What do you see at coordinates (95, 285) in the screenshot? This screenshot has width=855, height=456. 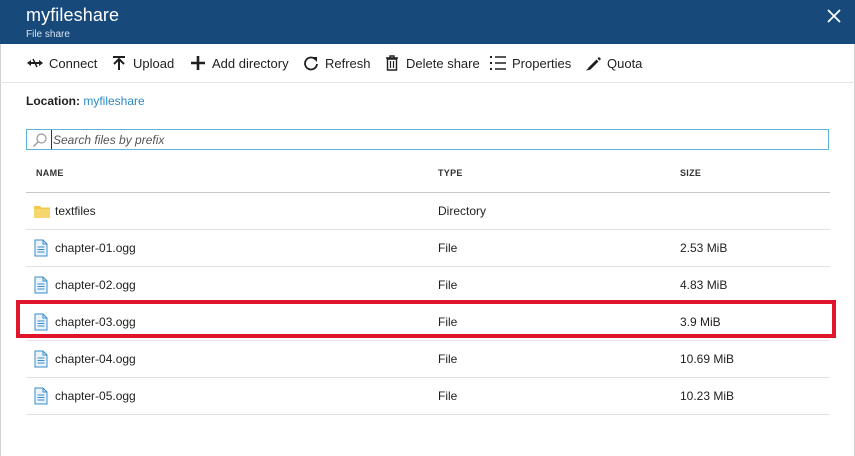 I see `row-name: chapter-02.ogg` at bounding box center [95, 285].